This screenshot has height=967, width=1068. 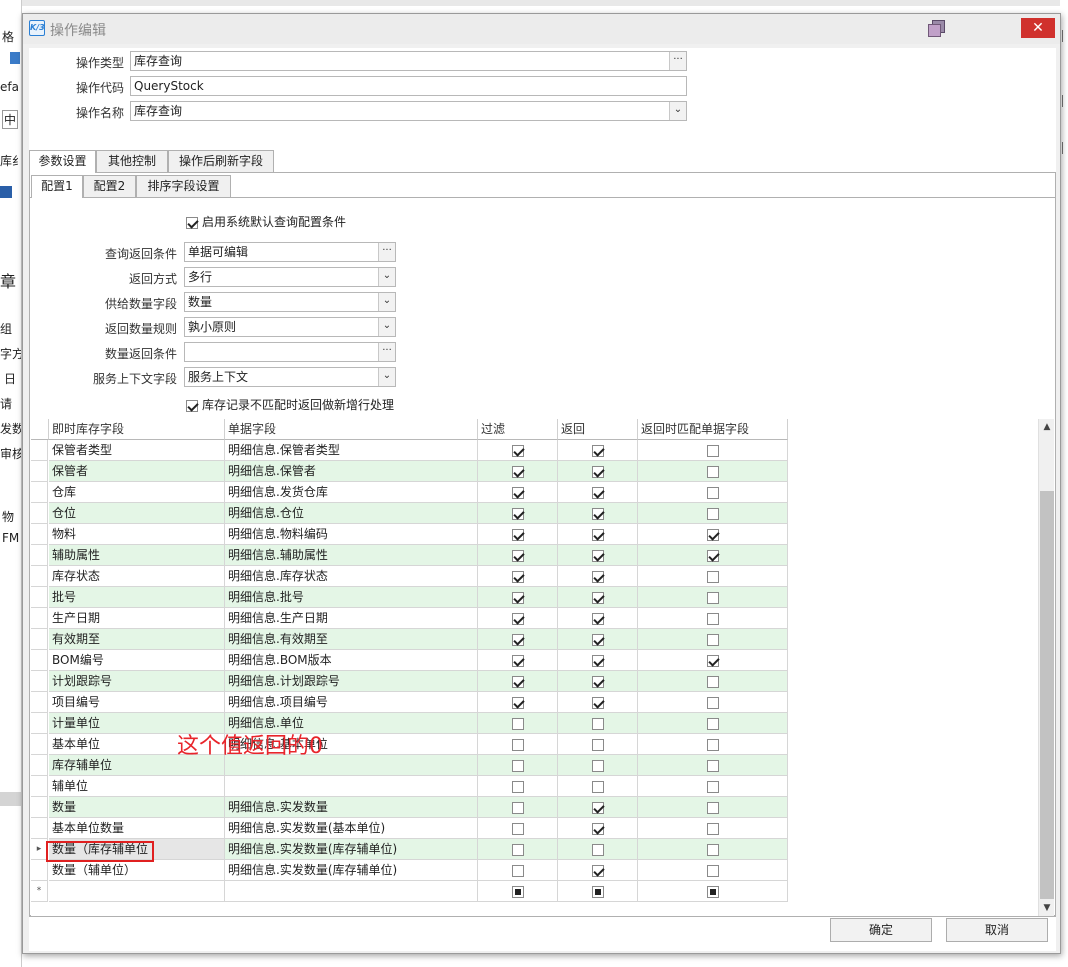 I want to click on stock-field-cell: 数量, so click(x=137, y=807).